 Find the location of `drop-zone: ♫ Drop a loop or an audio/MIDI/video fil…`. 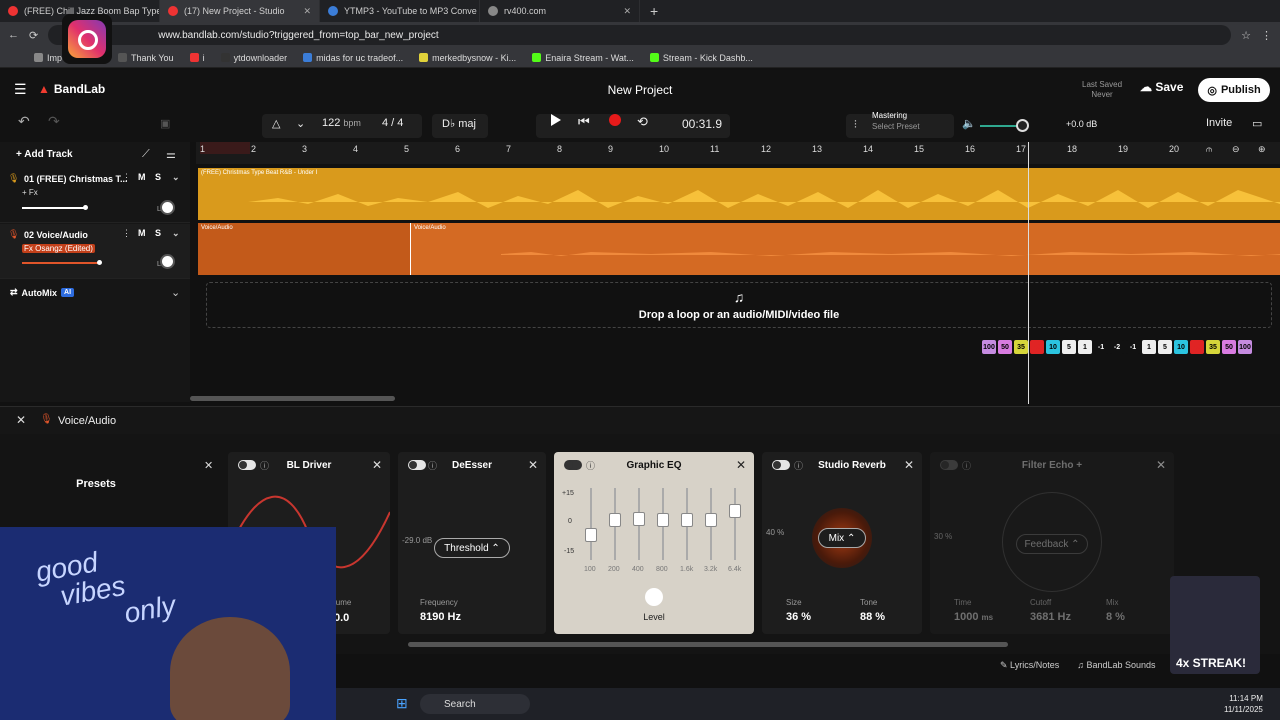

drop-zone: ♫ Drop a loop or an audio/MIDI/video fil… is located at coordinates (739, 305).